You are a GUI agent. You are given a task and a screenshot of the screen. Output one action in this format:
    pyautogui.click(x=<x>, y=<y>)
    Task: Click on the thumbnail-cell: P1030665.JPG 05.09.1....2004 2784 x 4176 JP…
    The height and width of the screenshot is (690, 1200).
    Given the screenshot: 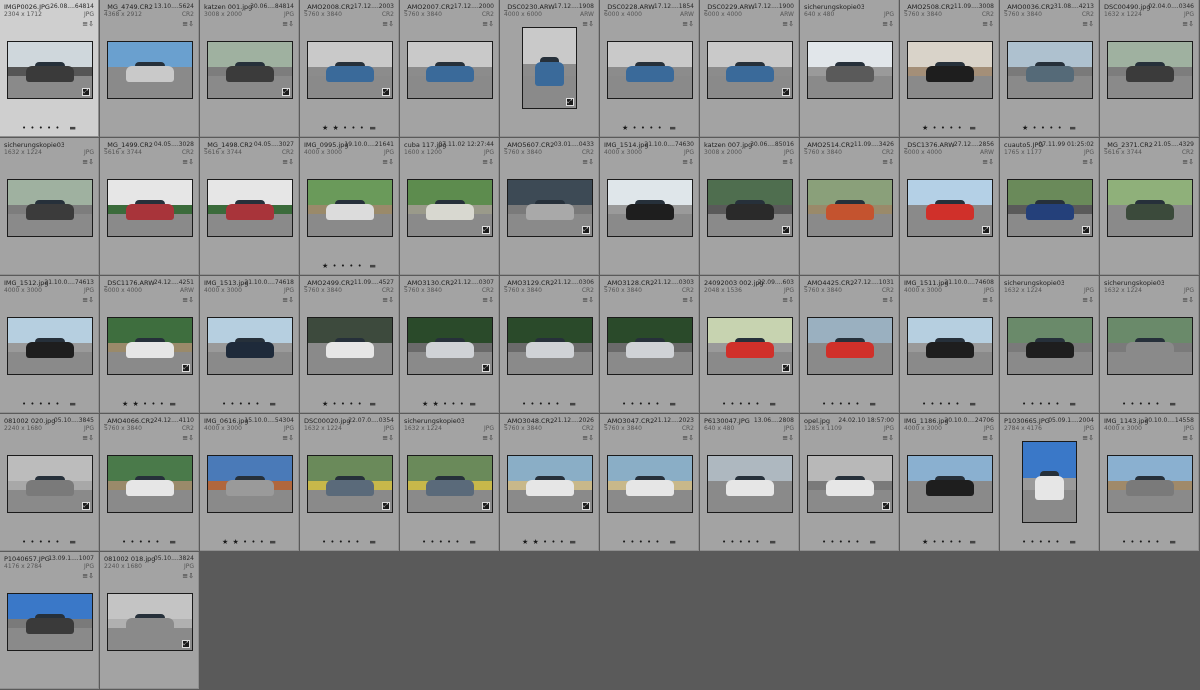 What is the action you would take?
    pyautogui.click(x=1049, y=482)
    